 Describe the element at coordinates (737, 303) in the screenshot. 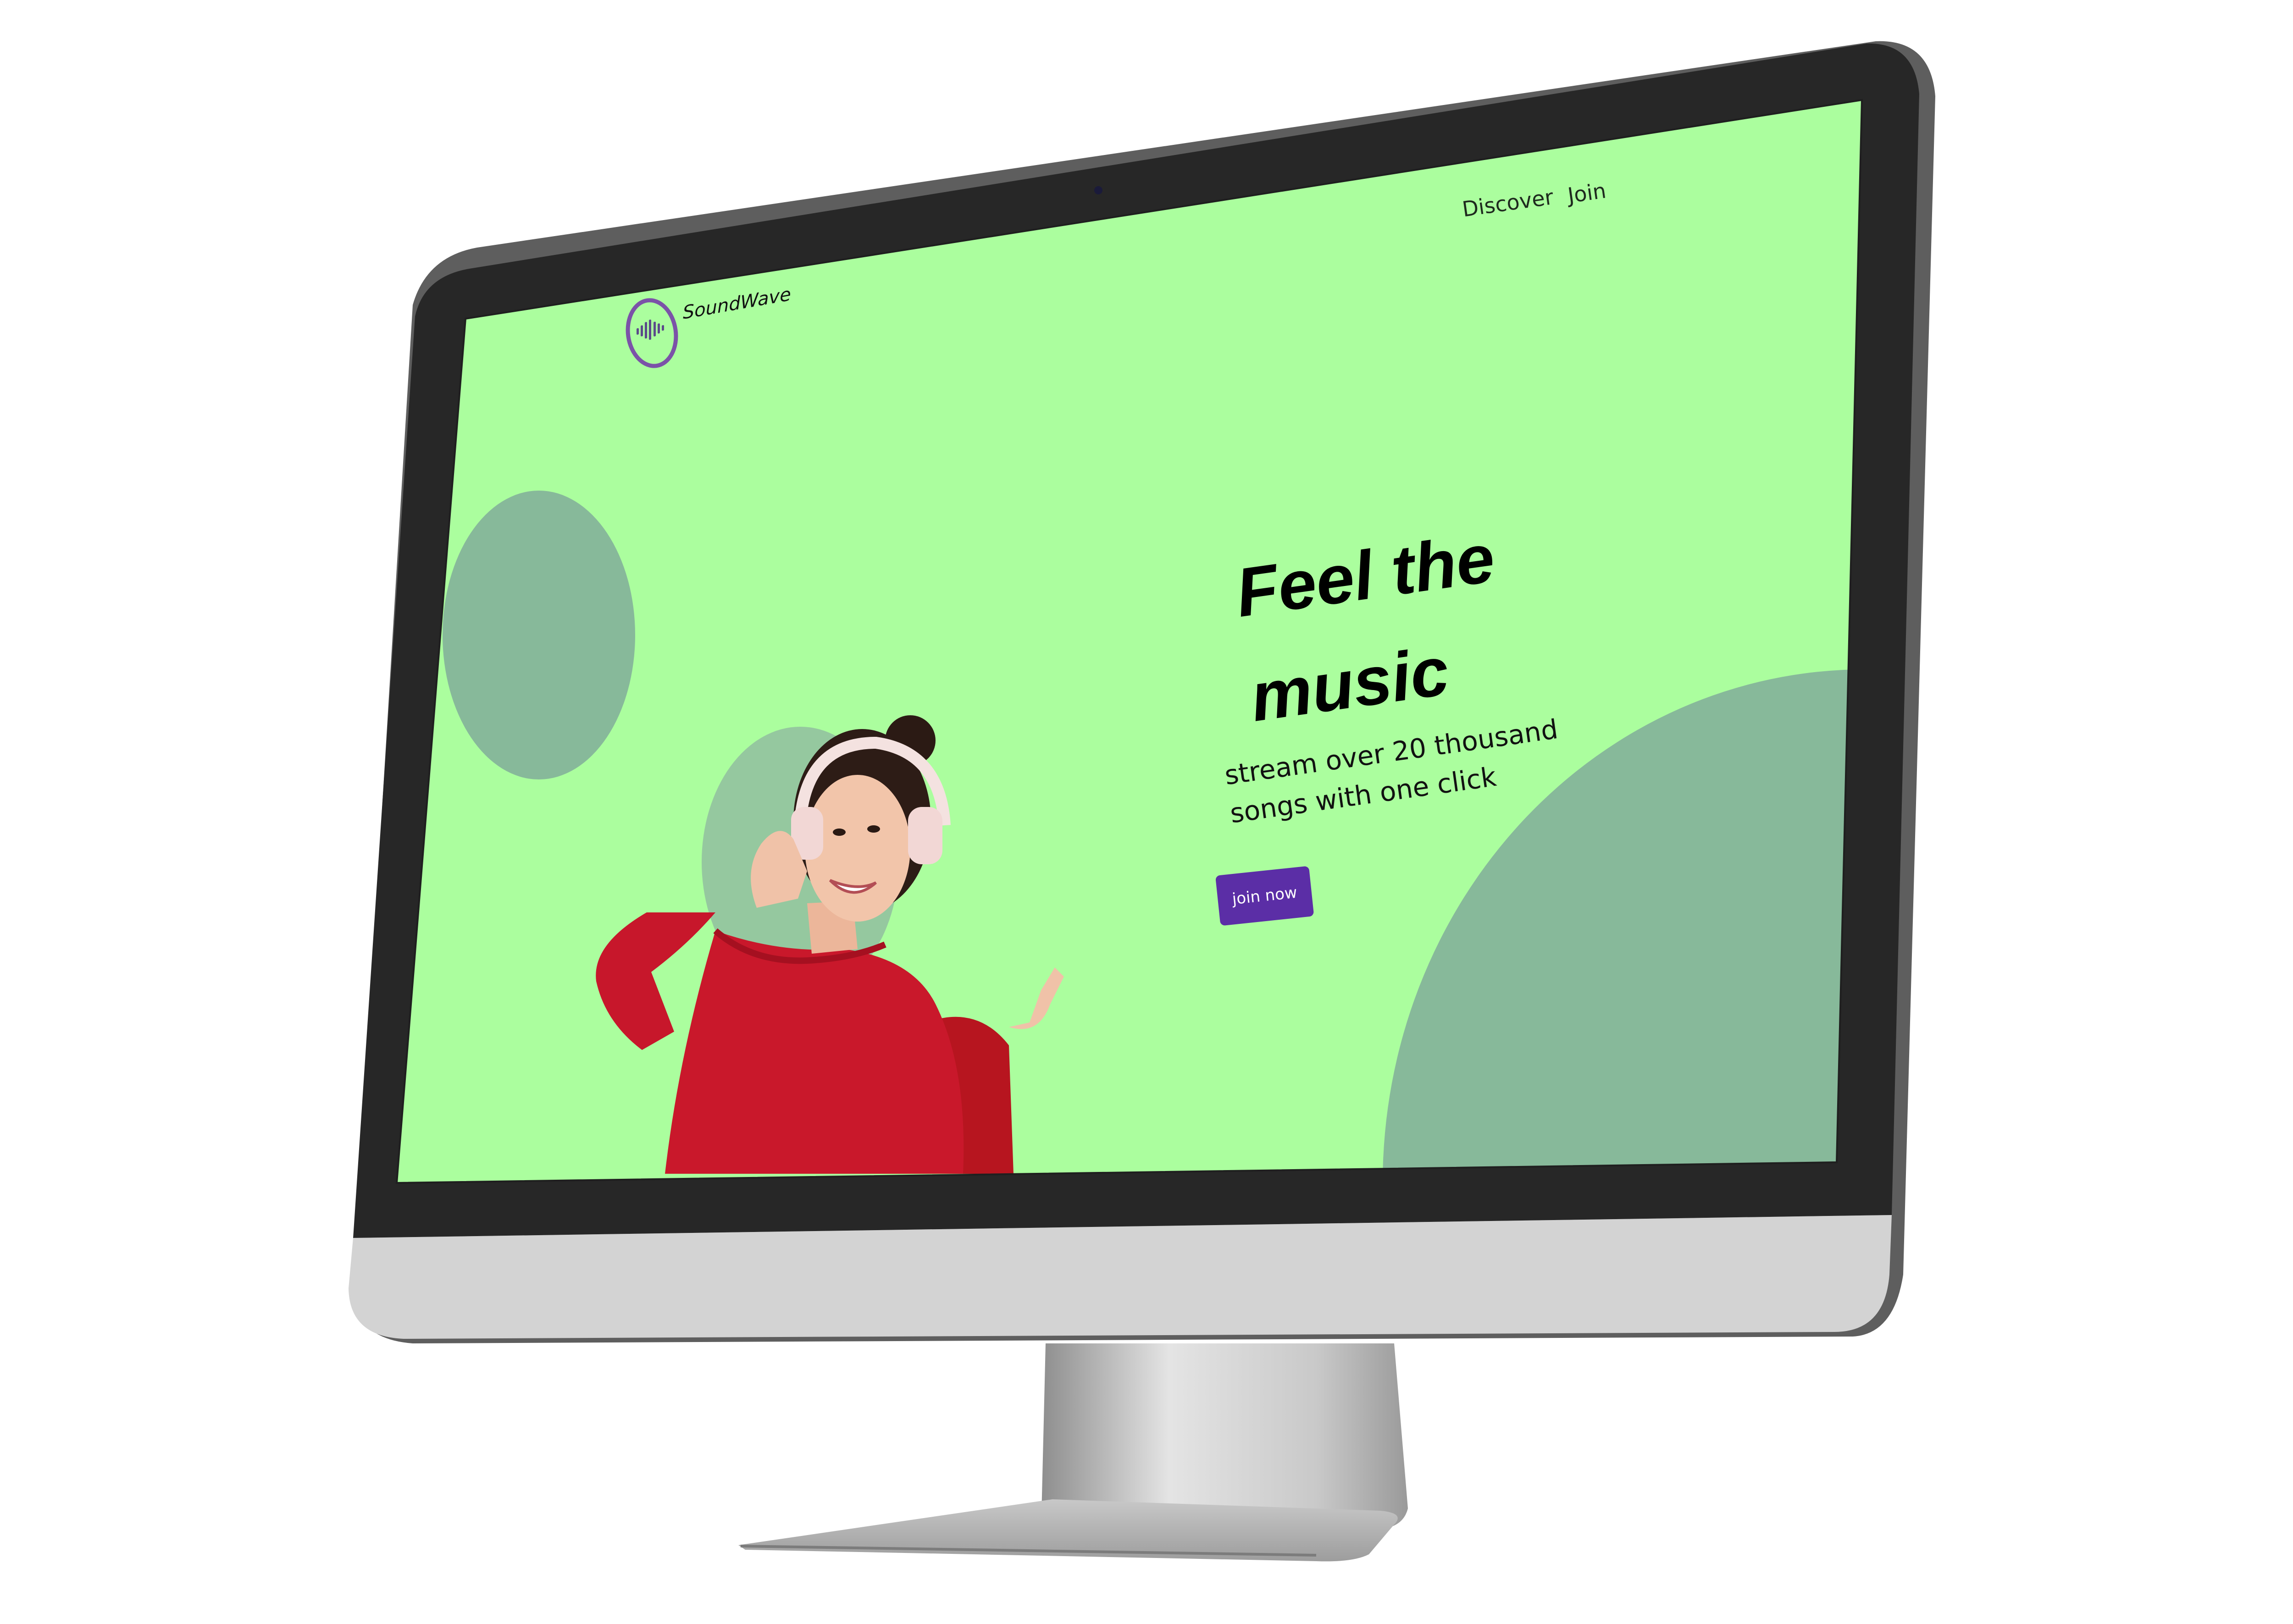

I see `brand-name: SoundWave` at that location.